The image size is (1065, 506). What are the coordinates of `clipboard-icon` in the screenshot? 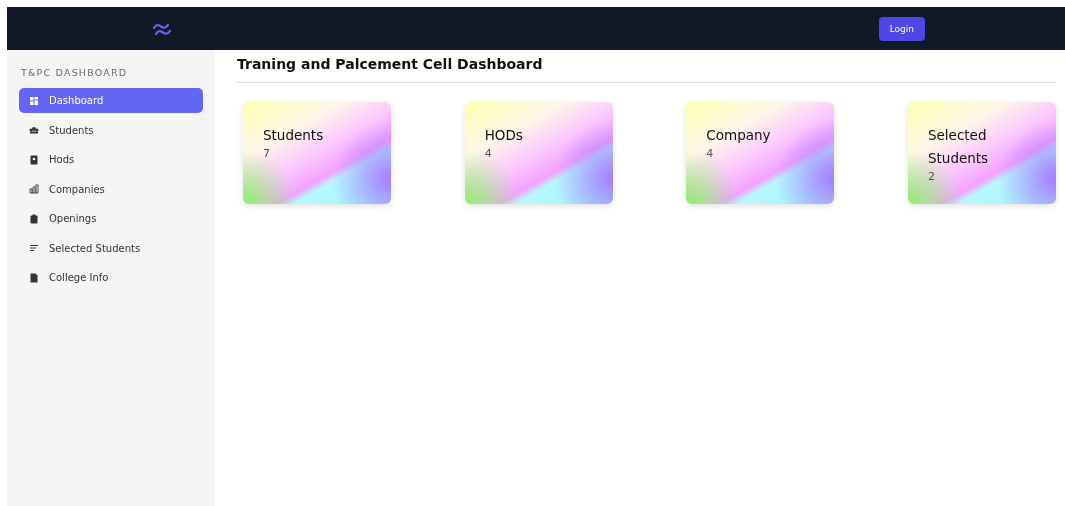 It's located at (34, 218).